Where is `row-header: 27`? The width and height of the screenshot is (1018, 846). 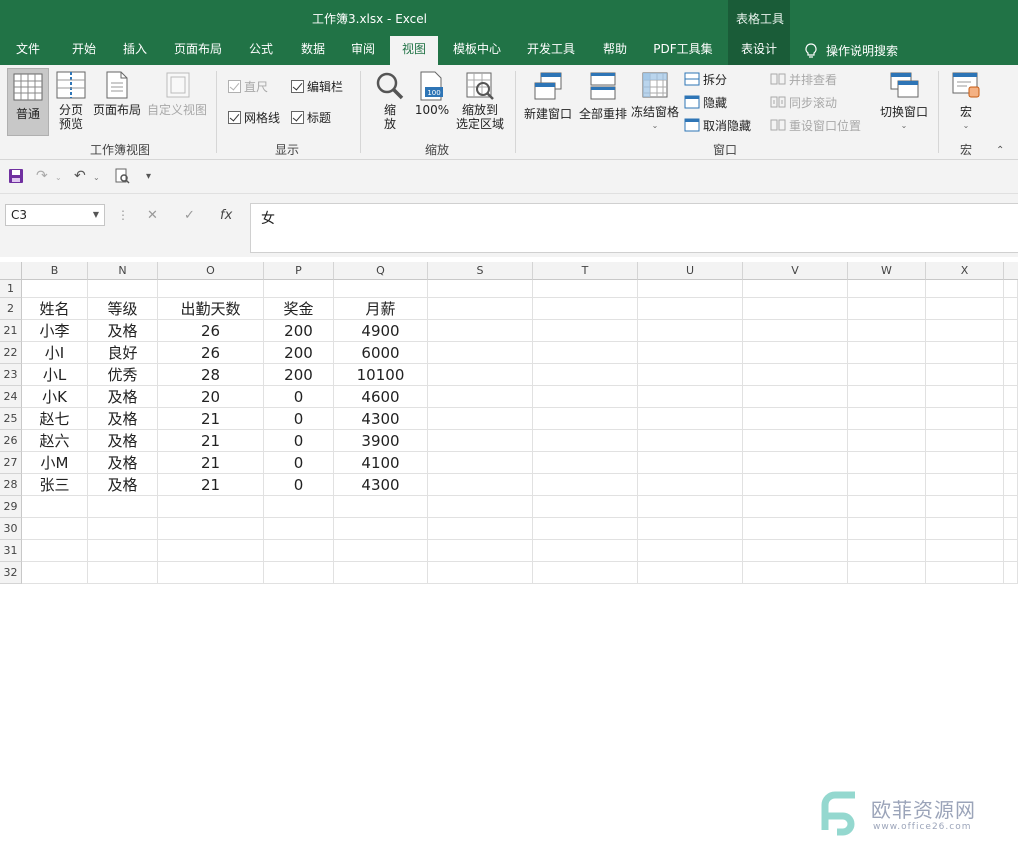
row-header: 27 is located at coordinates (11, 463).